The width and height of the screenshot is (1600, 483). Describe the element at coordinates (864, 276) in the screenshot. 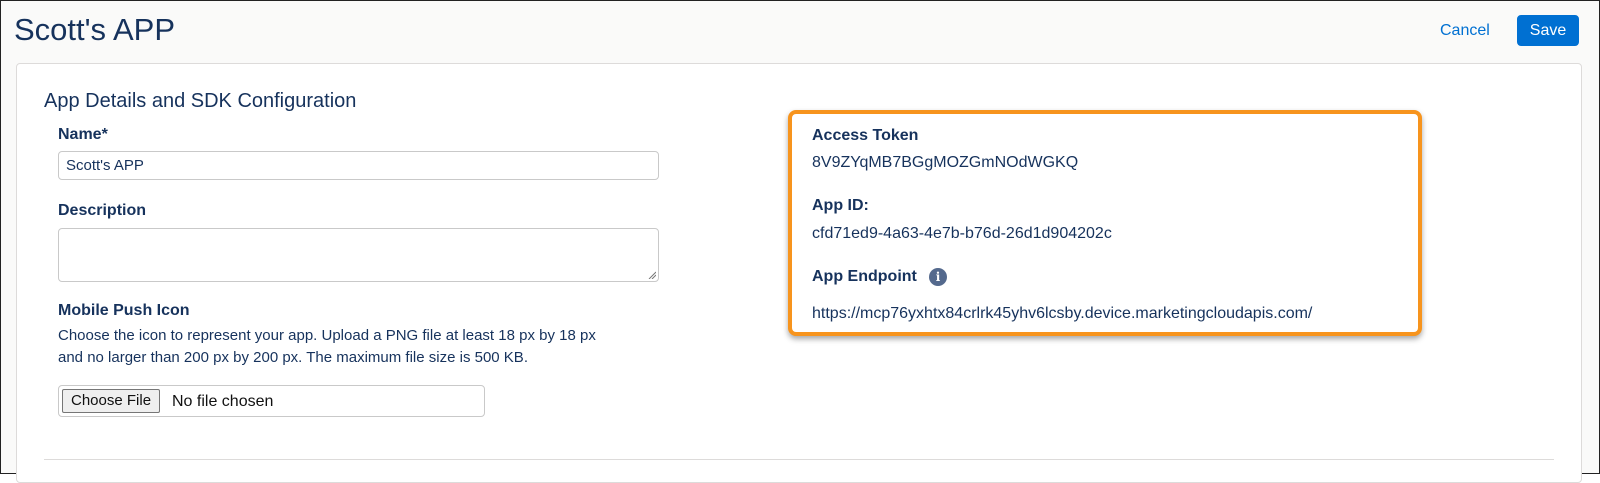

I see `app-endpoint-label: App Endpoint` at that location.